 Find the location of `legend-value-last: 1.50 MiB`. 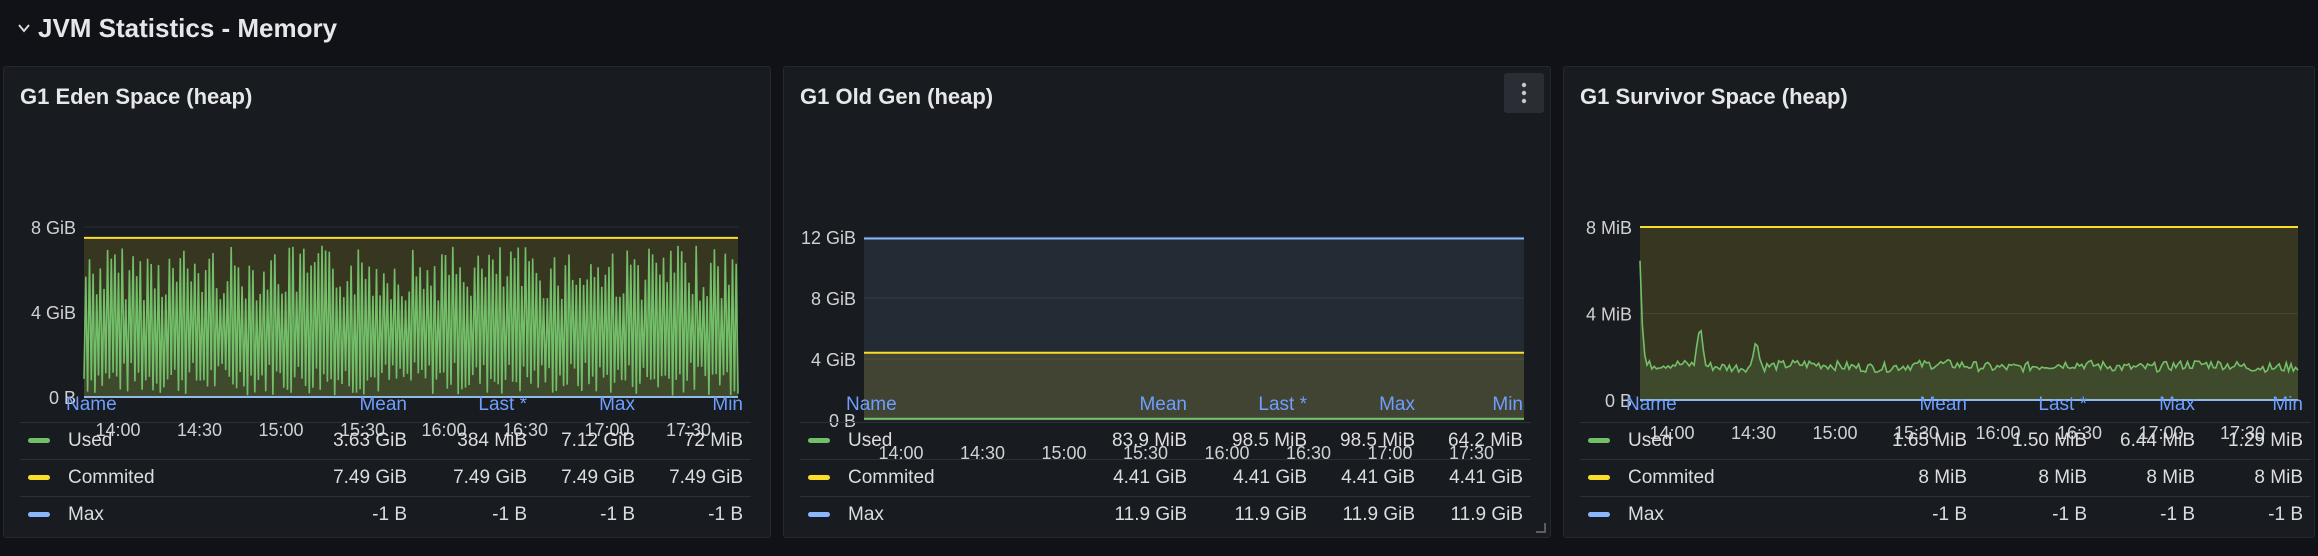

legend-value-last: 1.50 MiB is located at coordinates (2035, 441).